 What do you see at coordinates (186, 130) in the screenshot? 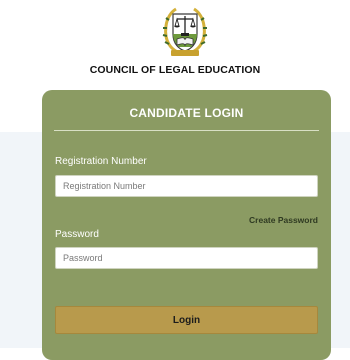
I see `title-divider` at bounding box center [186, 130].